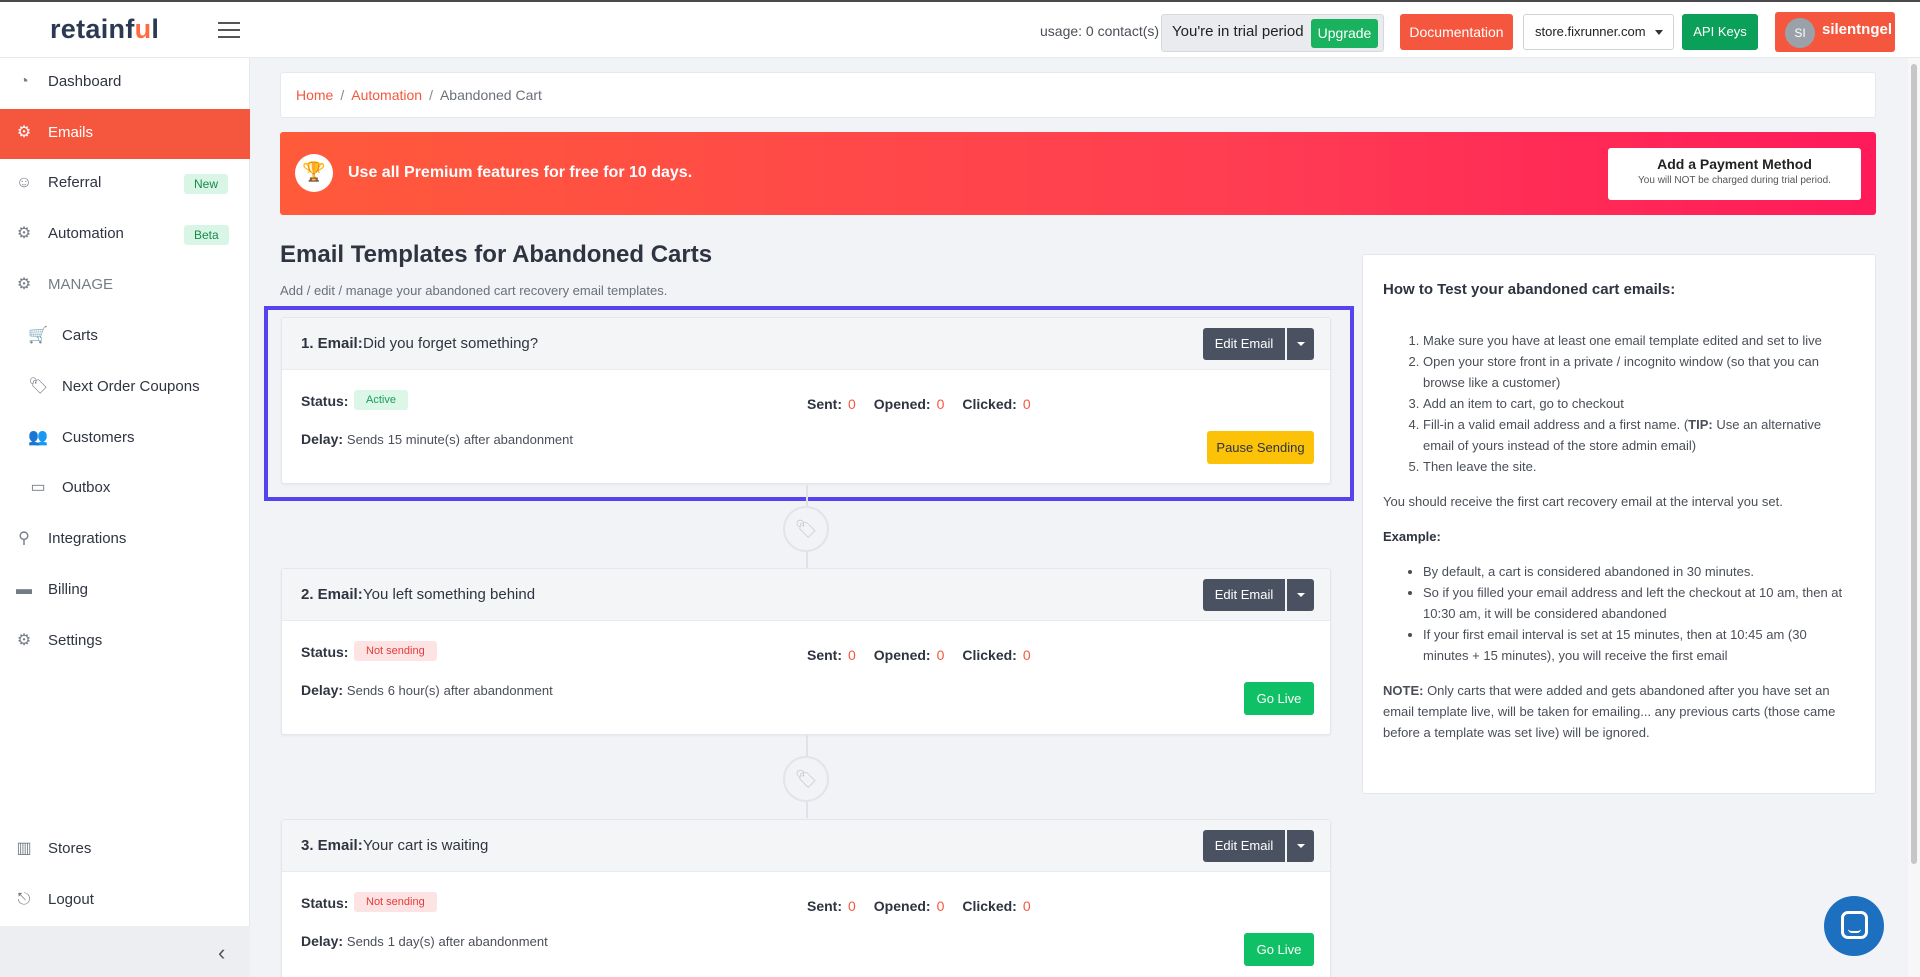  What do you see at coordinates (125, 286) in the screenshot?
I see `sidebar-item-manage: ⚙ MANAGE` at bounding box center [125, 286].